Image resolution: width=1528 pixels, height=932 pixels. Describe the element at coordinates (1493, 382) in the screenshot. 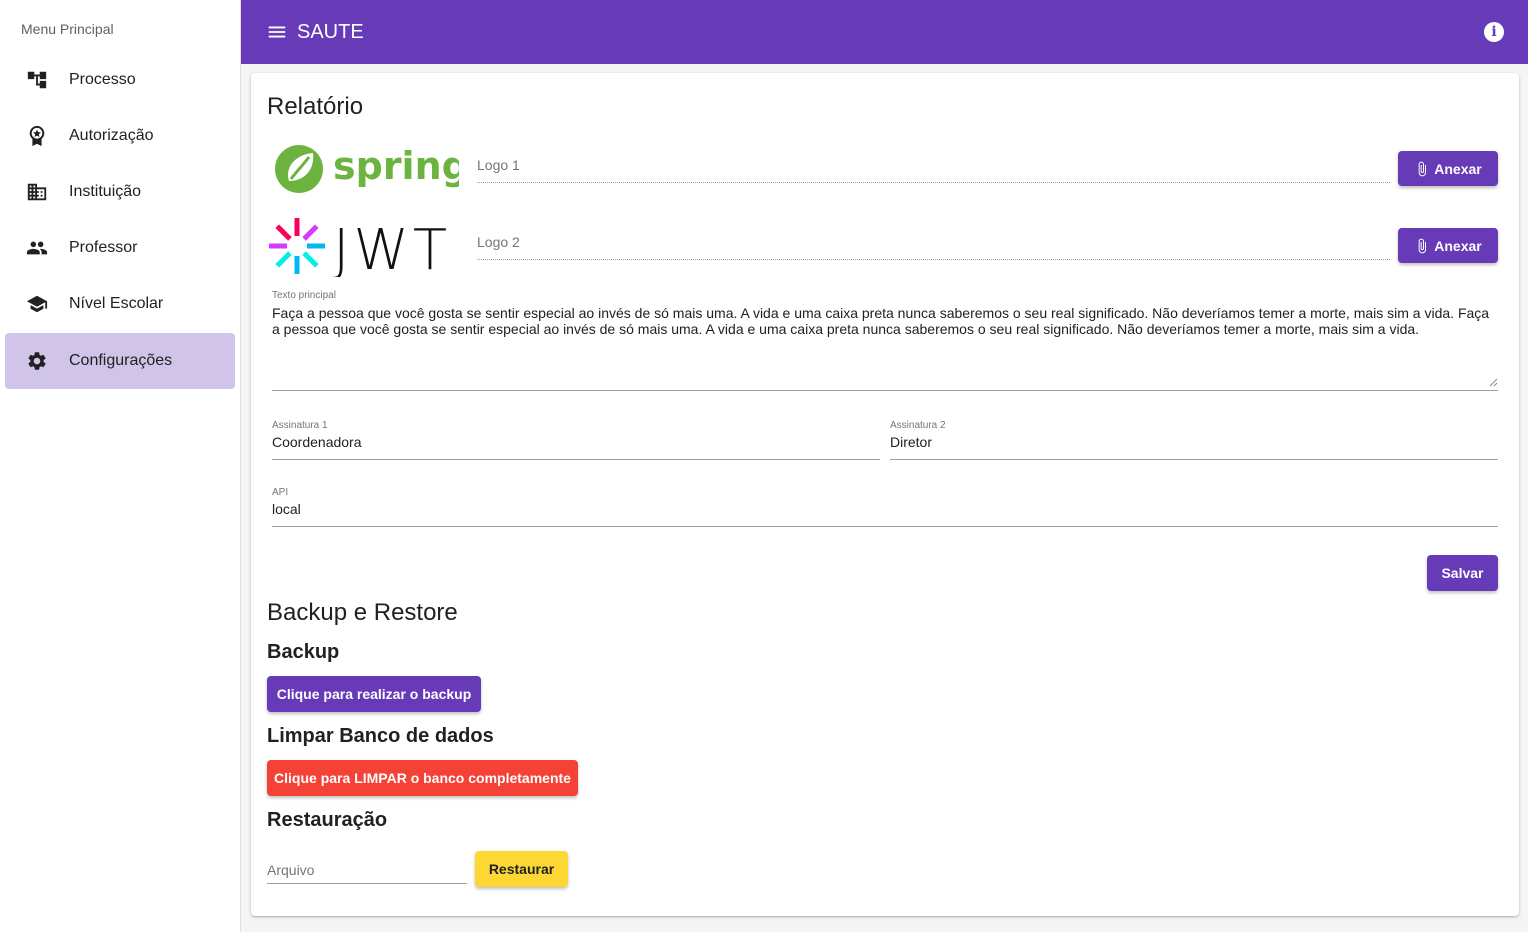

I see `resize-handle-icon` at that location.